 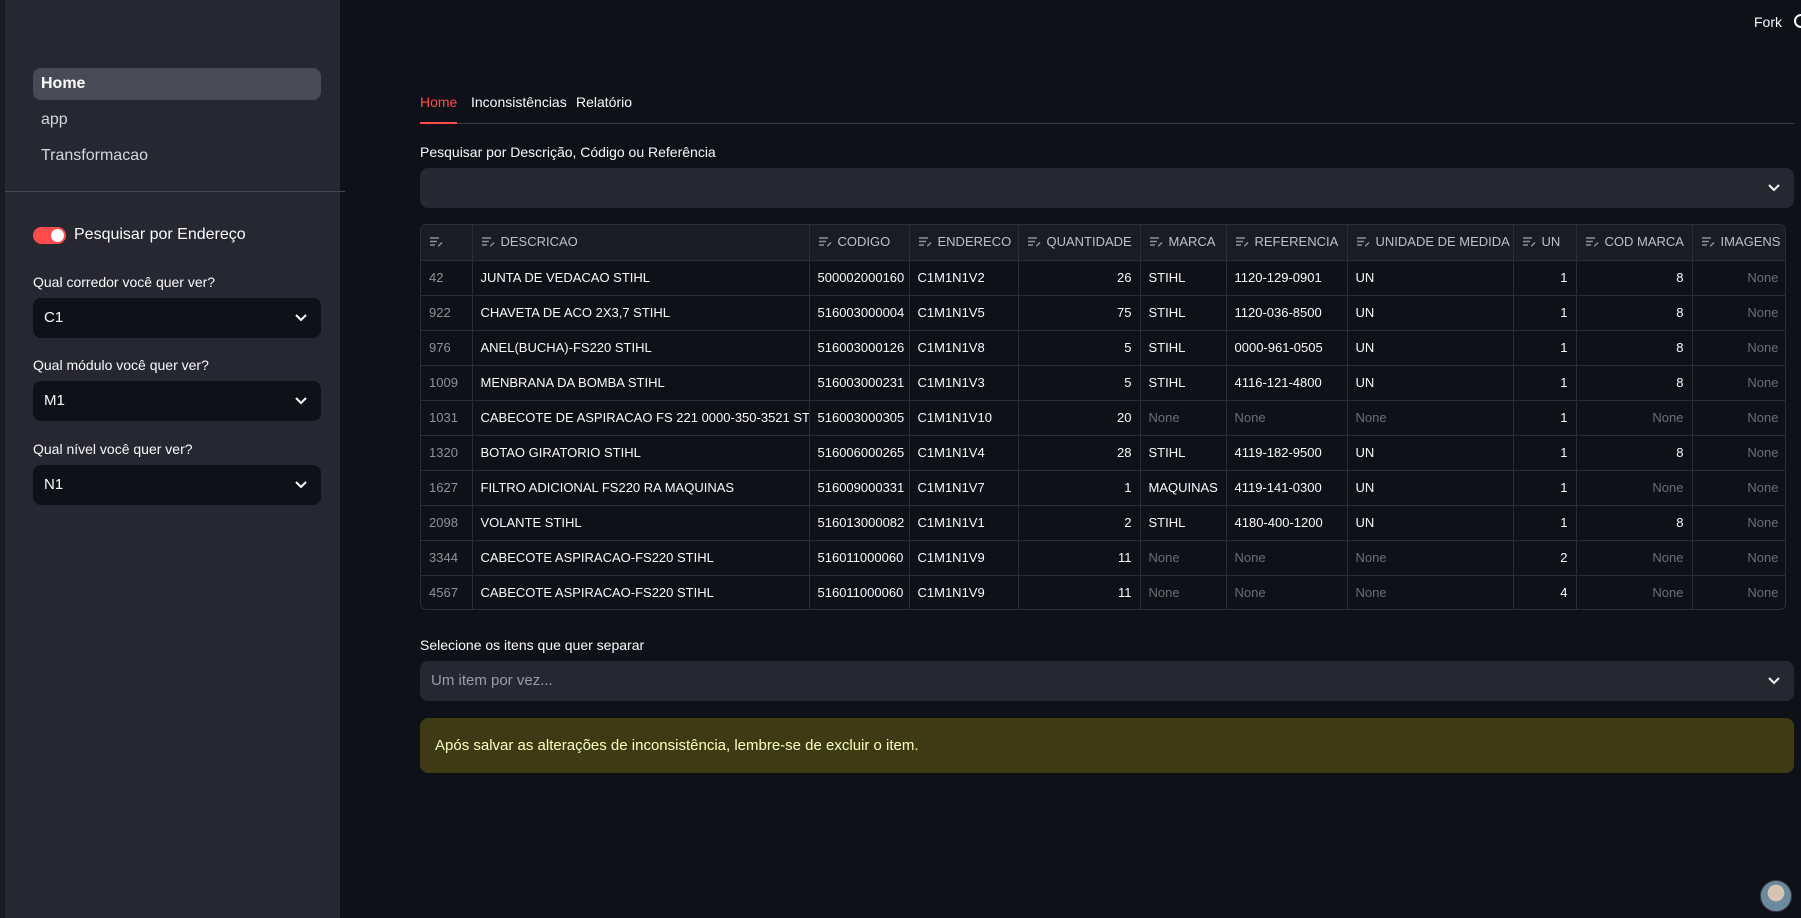 What do you see at coordinates (177, 485) in the screenshot?
I see `nivel-select: N1` at bounding box center [177, 485].